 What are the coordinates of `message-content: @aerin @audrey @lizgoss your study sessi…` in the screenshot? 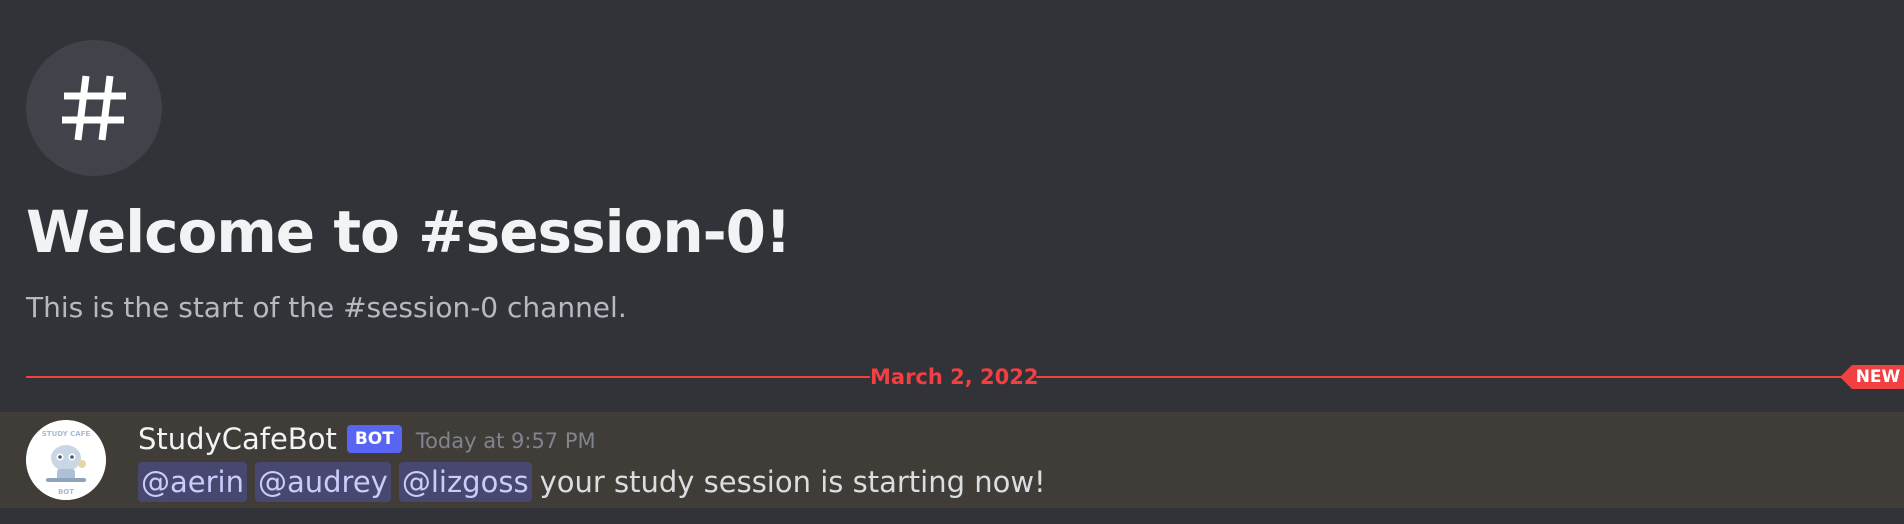 It's located at (592, 482).